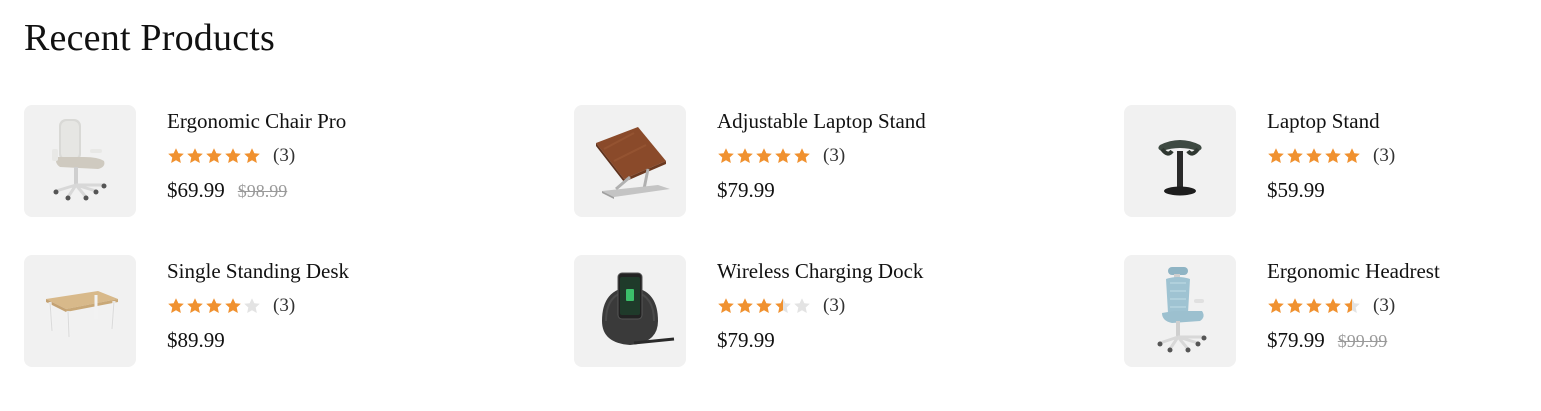 The height and width of the screenshot is (411, 1541). What do you see at coordinates (196, 190) in the screenshot?
I see `current-price: $69.99` at bounding box center [196, 190].